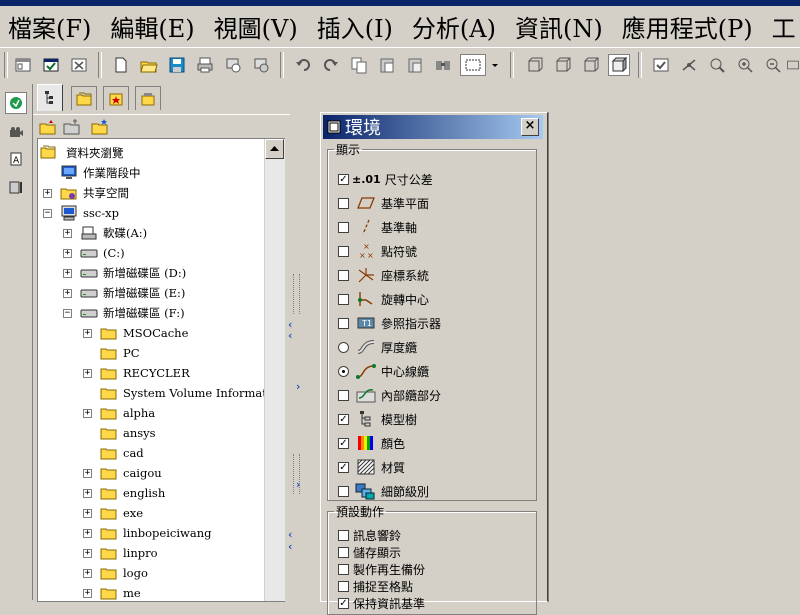 Image resolution: width=800 pixels, height=615 pixels. What do you see at coordinates (129, 553) in the screenshot?
I see `tree-item-linpro: linpro` at bounding box center [129, 553].